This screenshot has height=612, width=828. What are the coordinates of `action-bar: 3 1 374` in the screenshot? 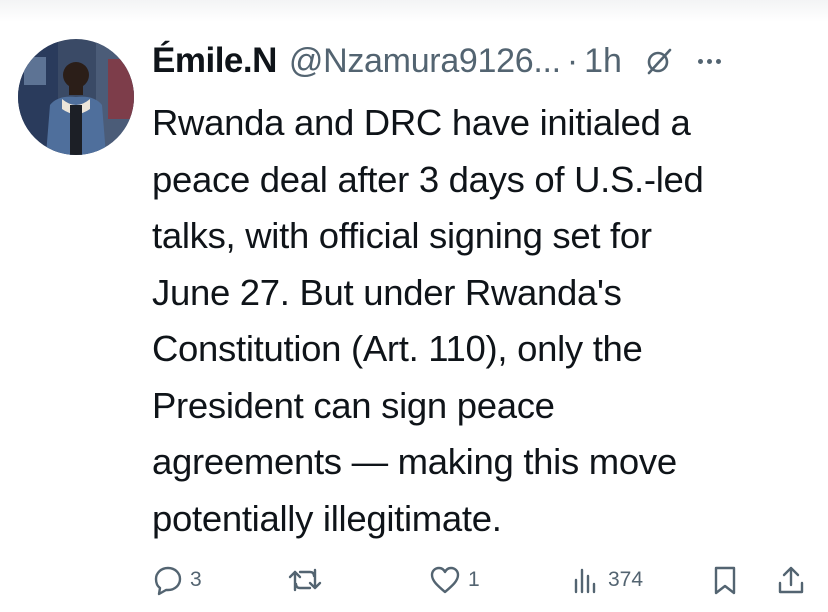 It's located at (414, 580).